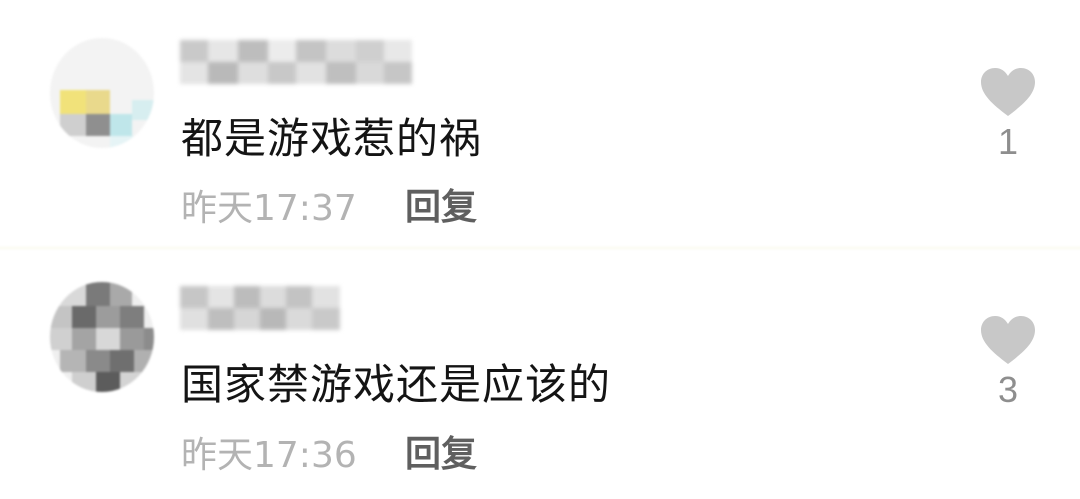 The image size is (1080, 499). What do you see at coordinates (396, 384) in the screenshot?
I see `comment-text: 国家禁游戏还是应该的` at bounding box center [396, 384].